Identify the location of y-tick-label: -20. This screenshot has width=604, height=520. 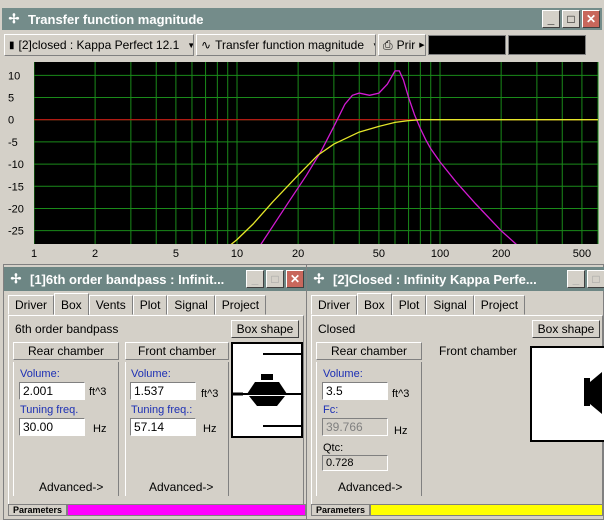
(16, 209).